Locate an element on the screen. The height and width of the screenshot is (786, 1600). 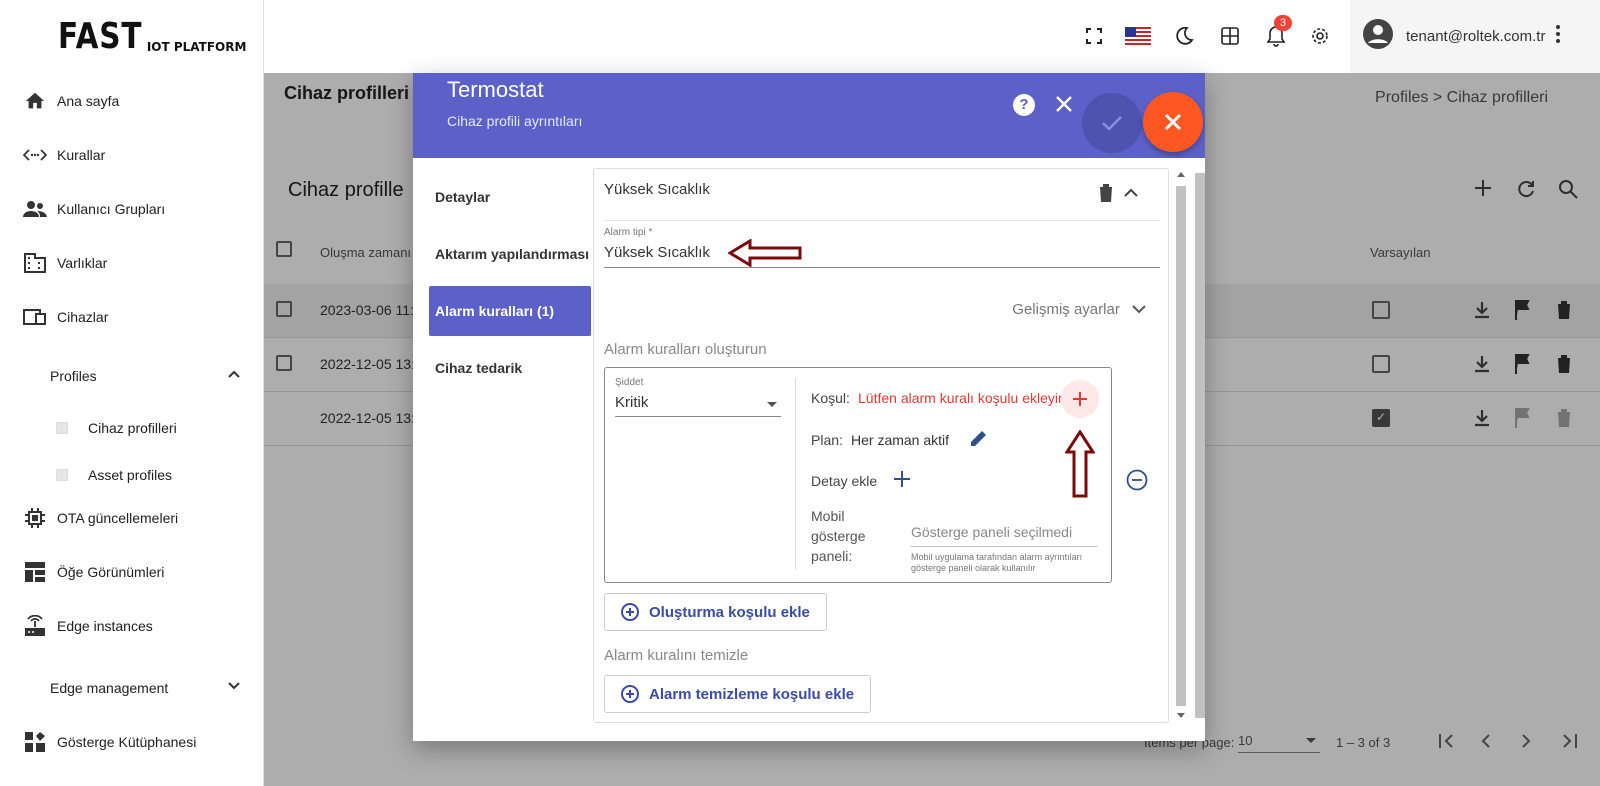
sidebar-item-label: Cihaz profilleri is located at coordinates (132, 428).